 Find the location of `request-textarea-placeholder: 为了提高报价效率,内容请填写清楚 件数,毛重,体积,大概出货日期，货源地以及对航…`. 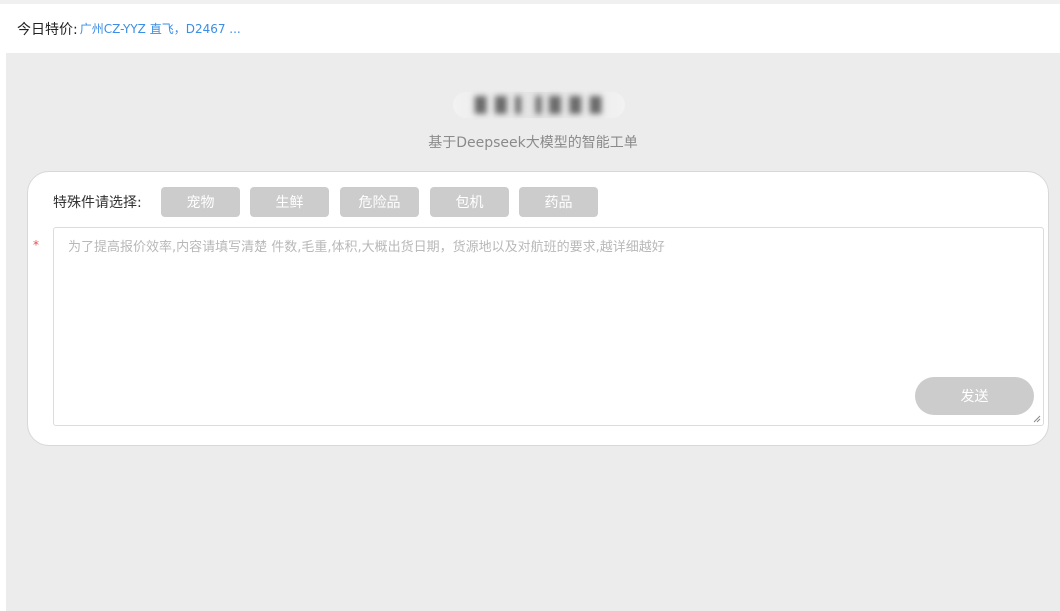

request-textarea-placeholder: 为了提高报价效率,内容请填写清楚 件数,毛重,体积,大概出货日期，货源地以及对航… is located at coordinates (366, 247).